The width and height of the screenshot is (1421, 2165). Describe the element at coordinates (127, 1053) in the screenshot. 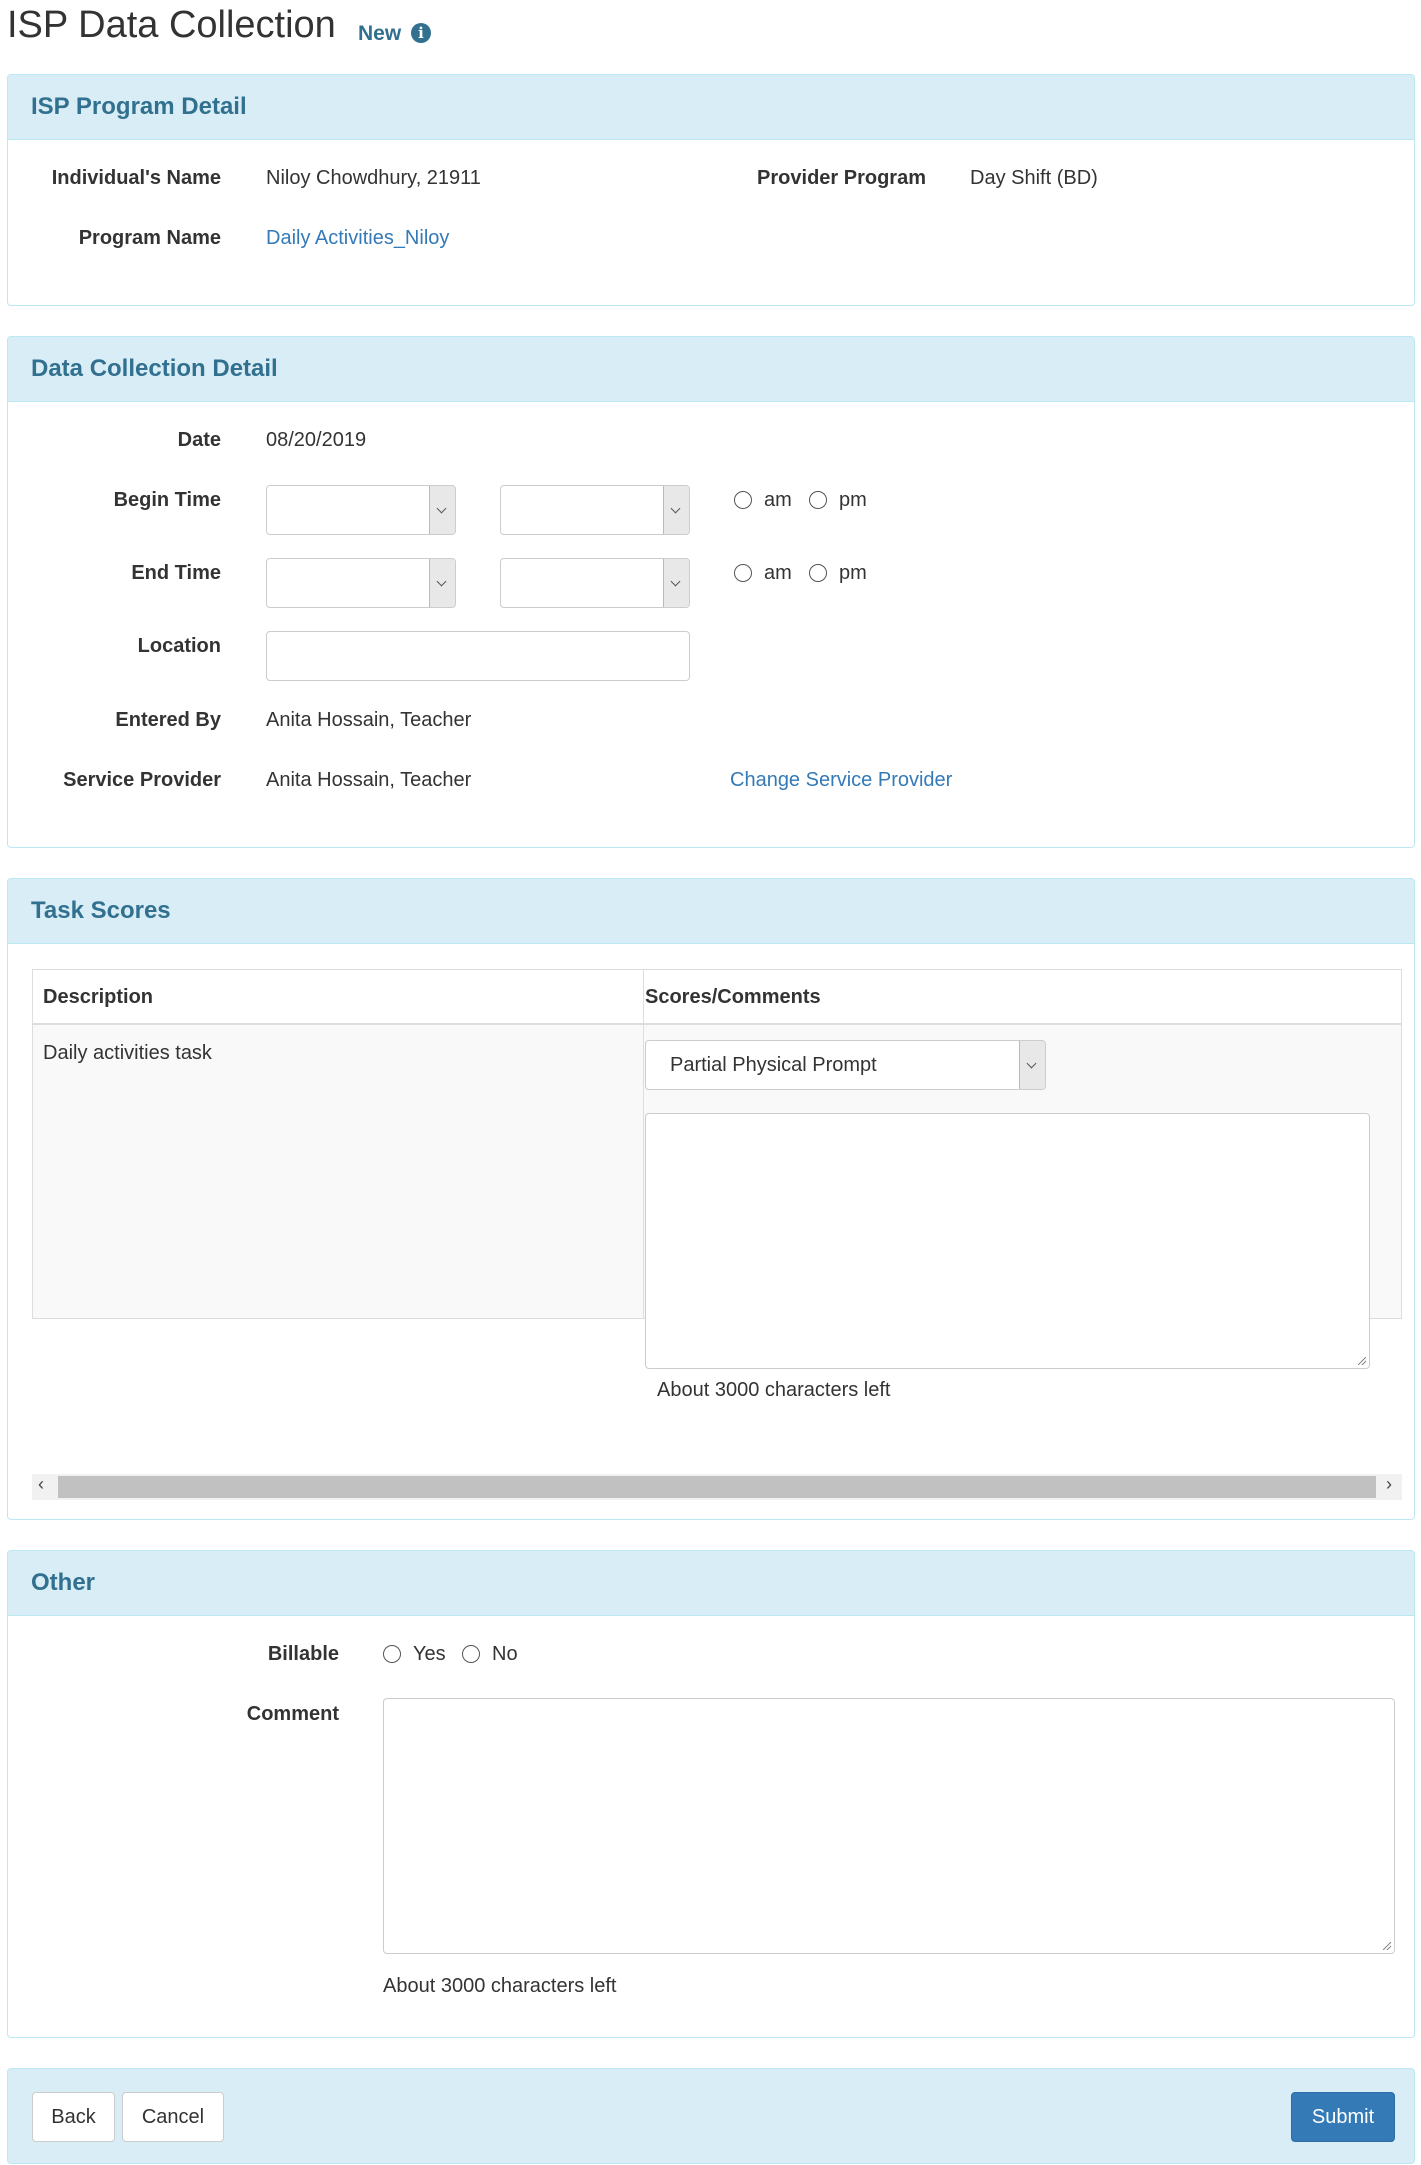

I see `task-description: Daily activities task` at that location.